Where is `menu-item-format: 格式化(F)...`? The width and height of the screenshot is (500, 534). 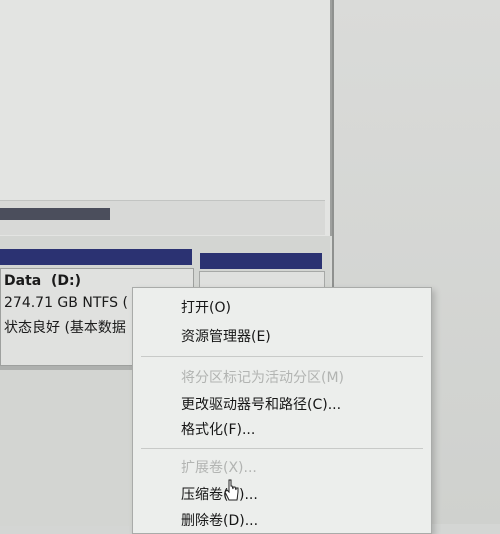 menu-item-format: 格式化(F)... is located at coordinates (218, 429).